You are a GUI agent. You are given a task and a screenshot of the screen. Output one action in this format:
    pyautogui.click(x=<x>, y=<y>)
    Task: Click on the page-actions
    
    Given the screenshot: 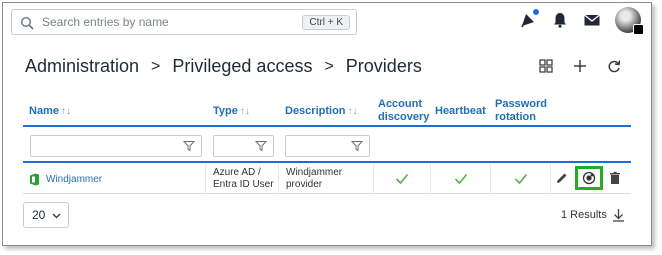 What is the action you would take?
    pyautogui.click(x=580, y=66)
    